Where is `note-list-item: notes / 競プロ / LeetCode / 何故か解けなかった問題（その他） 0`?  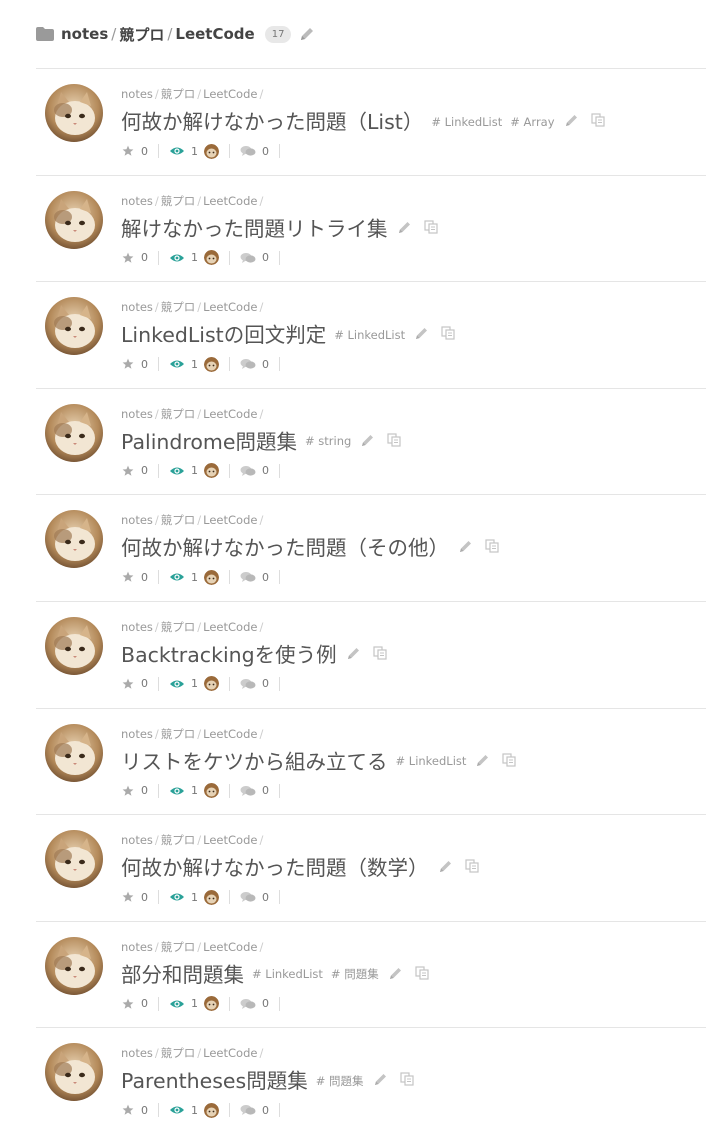
note-list-item: notes / 競プロ / LeetCode / 何故か解けなかった問題（その他） 0 is located at coordinates (371, 547).